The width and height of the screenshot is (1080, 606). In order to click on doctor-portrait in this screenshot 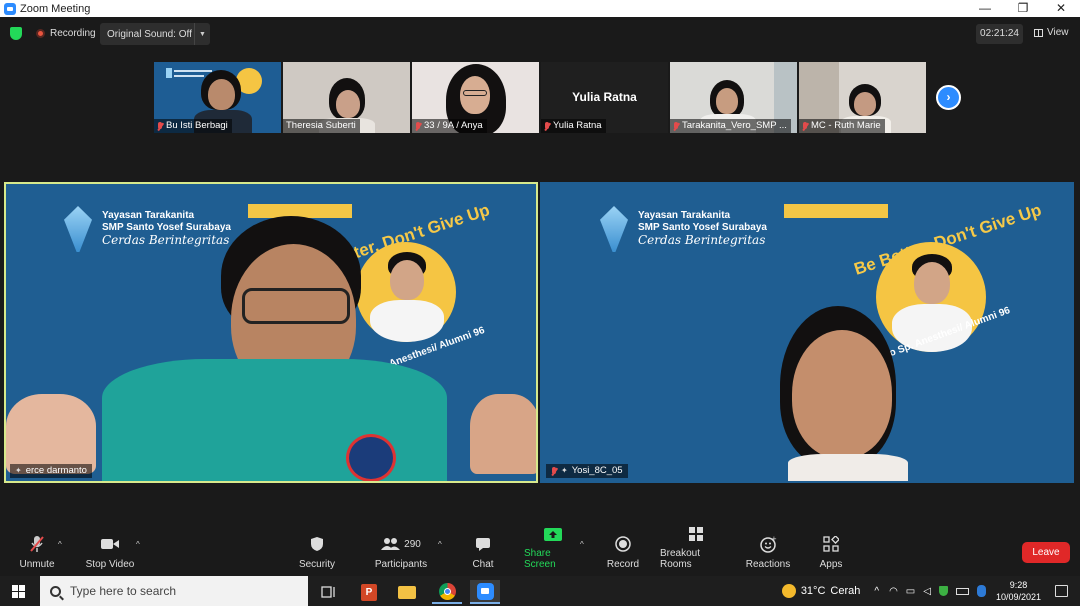, I will do `click(406, 292)`.